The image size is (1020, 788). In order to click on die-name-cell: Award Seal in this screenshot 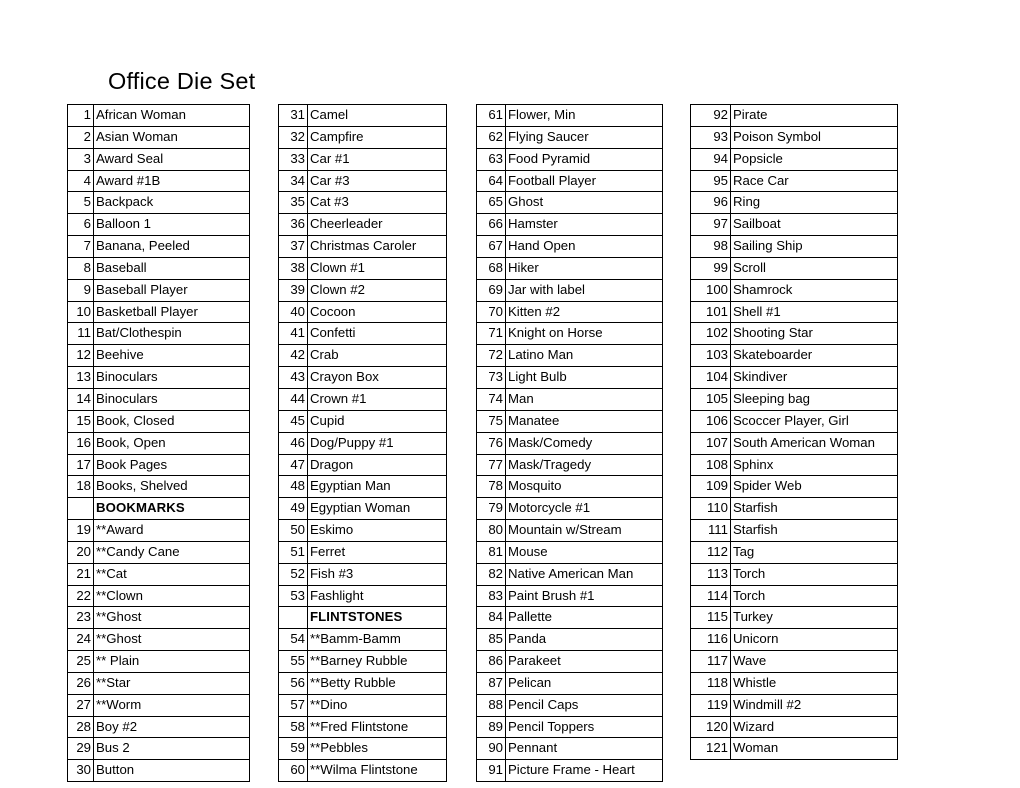, I will do `click(171, 159)`.